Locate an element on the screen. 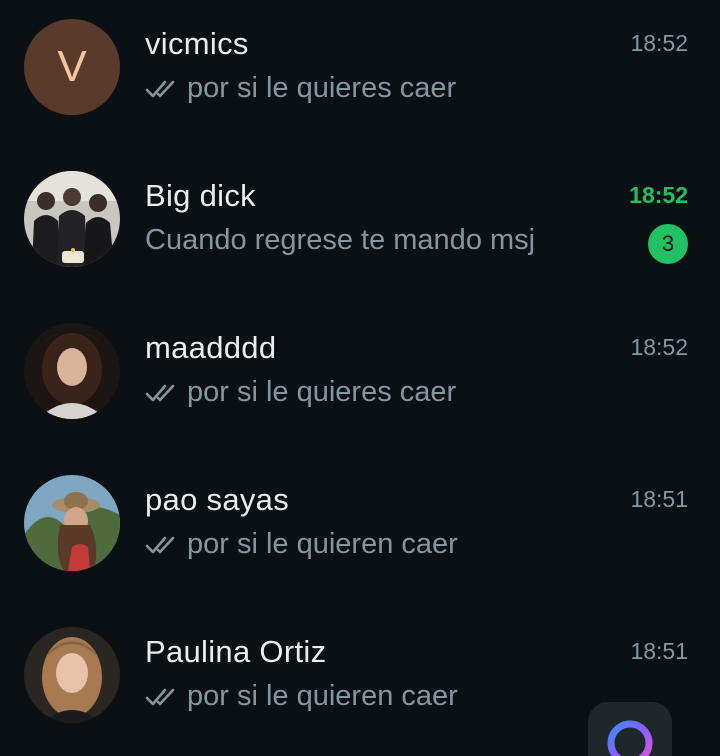 This screenshot has width=720, height=756. avatar-letter: V is located at coordinates (72, 66).